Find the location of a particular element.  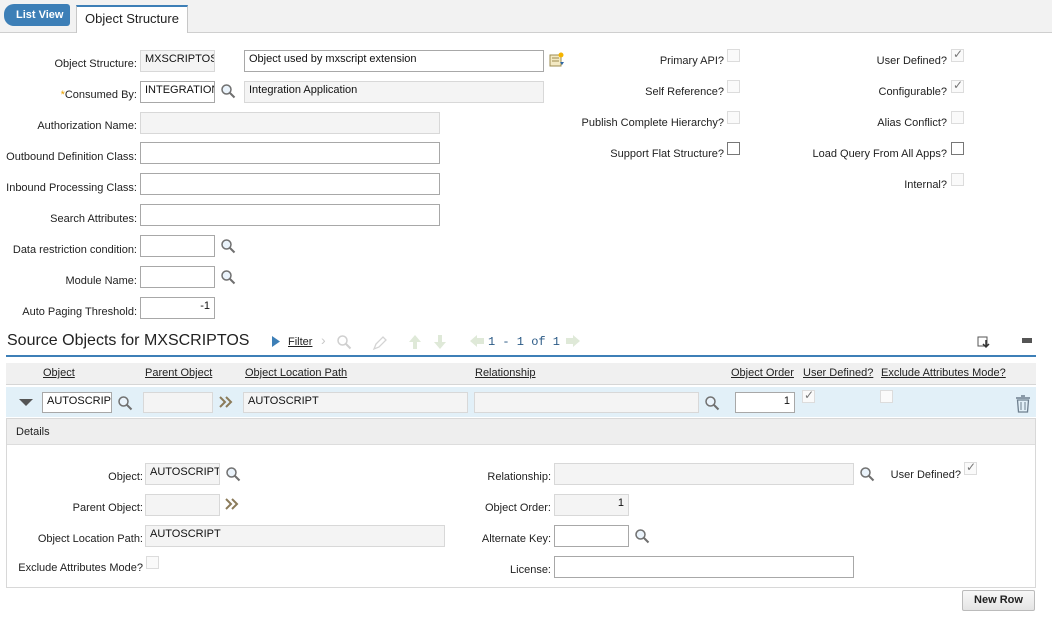

object-structure-description: Object used by mxscript extension is located at coordinates (394, 61).